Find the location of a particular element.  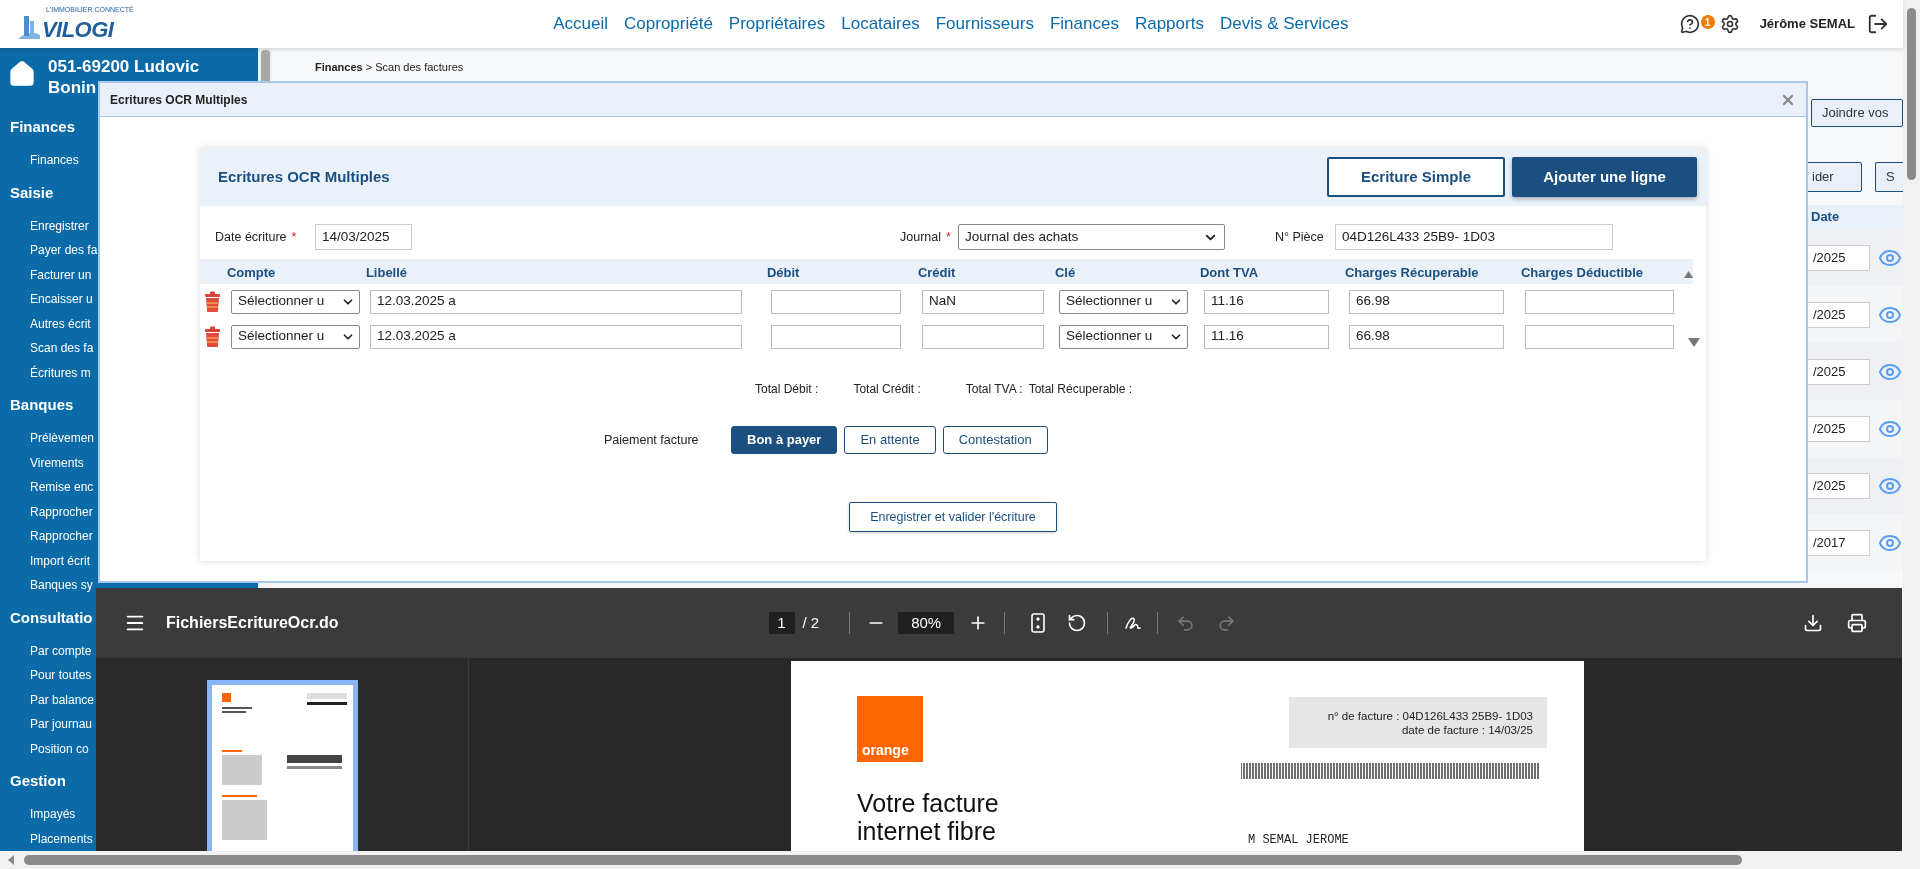

file-name: FichiersEcritureOcr.do is located at coordinates (252, 623).